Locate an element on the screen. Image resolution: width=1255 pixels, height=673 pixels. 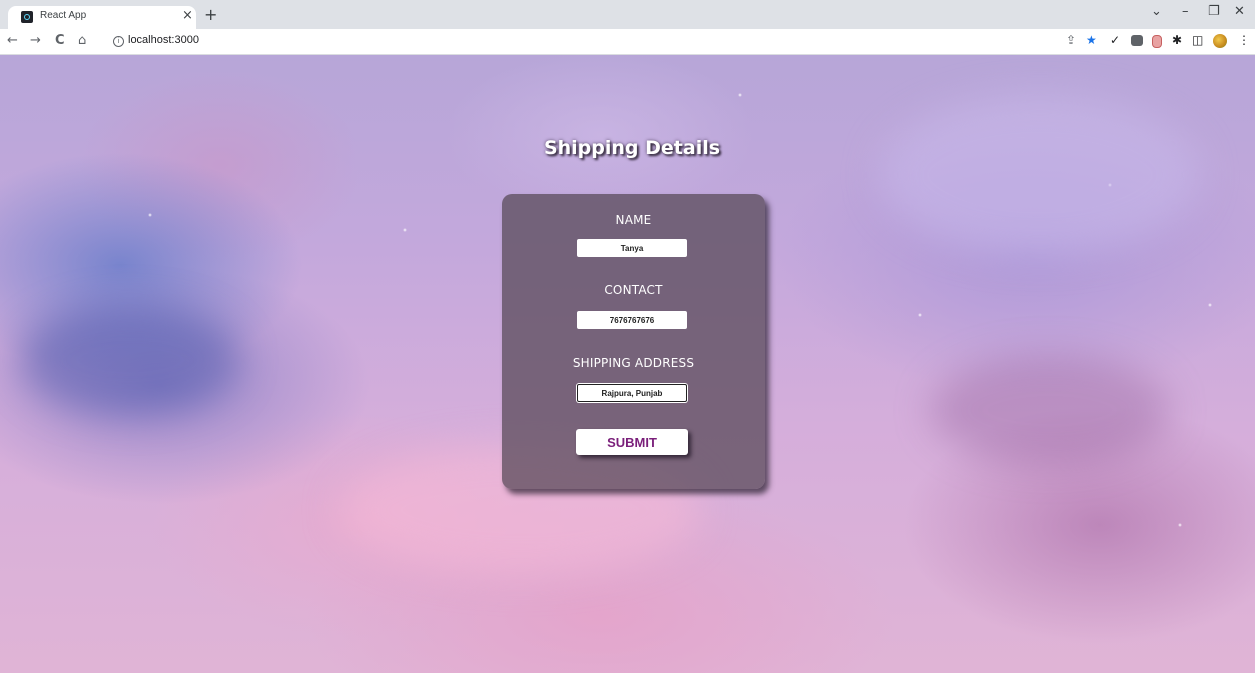
shipping-address-label: SHIPPING ADDRESS is located at coordinates (633, 363).